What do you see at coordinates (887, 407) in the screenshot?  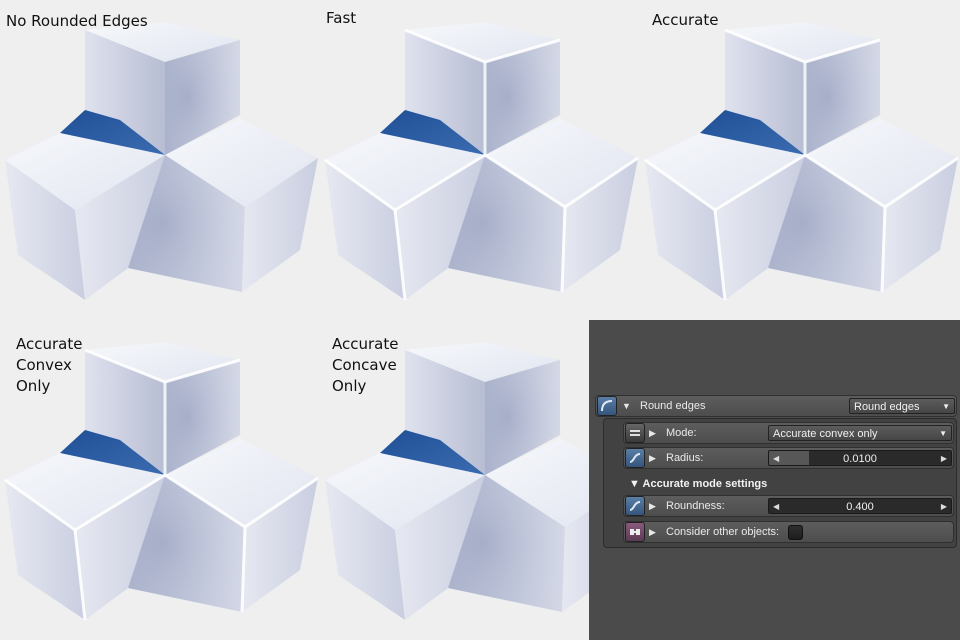 I see `round-edges-dropdown-value: Round edges` at bounding box center [887, 407].